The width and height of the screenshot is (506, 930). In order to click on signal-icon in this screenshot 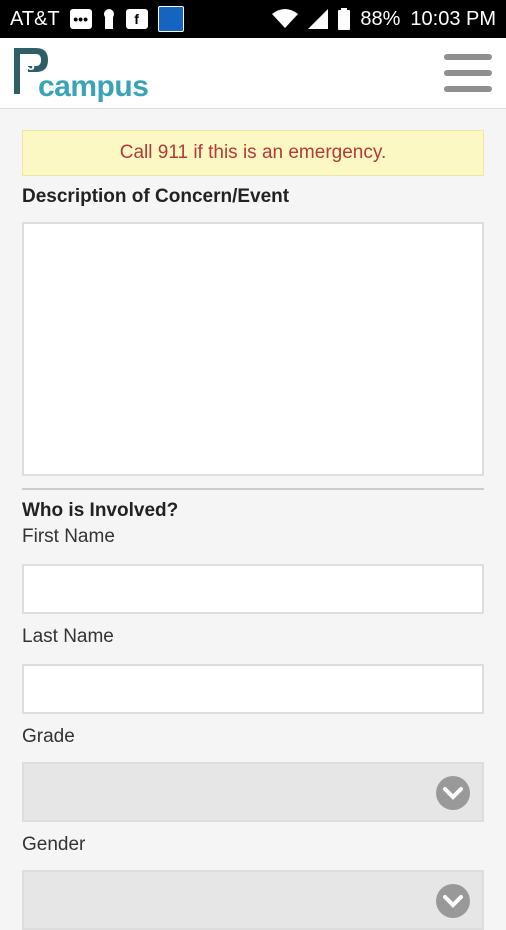, I will do `click(318, 19)`.